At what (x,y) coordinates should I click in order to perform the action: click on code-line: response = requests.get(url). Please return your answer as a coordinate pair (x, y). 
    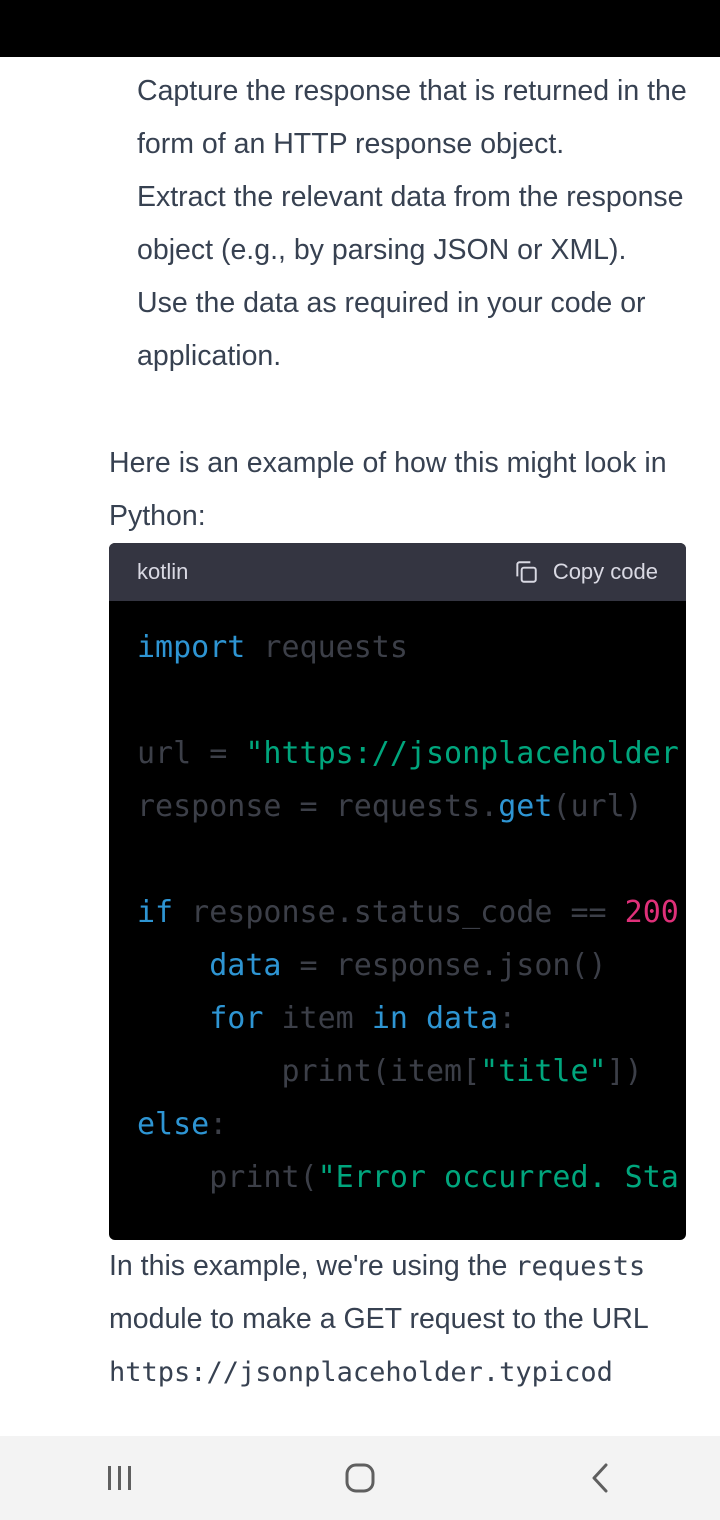
    Looking at the image, I should click on (408, 806).